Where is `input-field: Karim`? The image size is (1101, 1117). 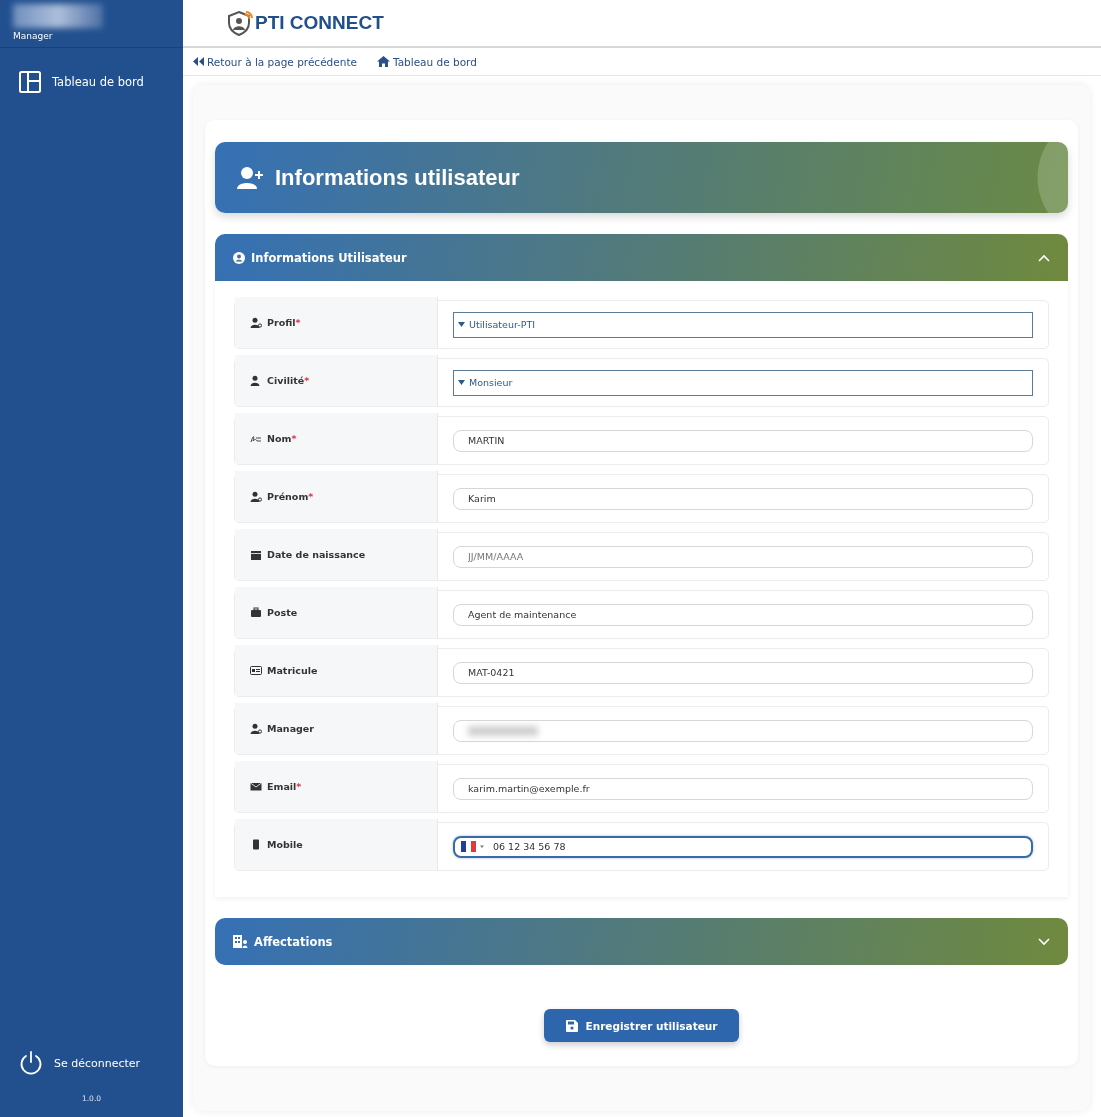
input-field: Karim is located at coordinates (743, 498).